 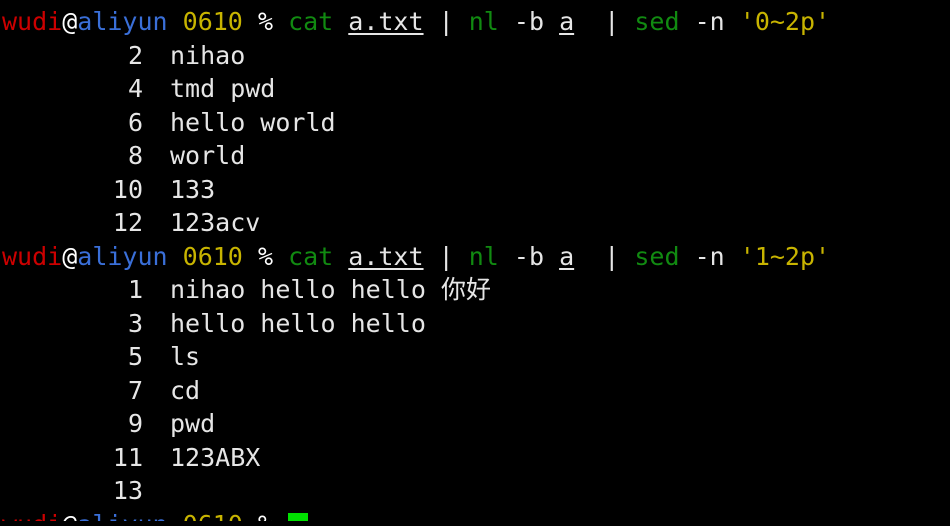 I want to click on line-text: pwd, so click(x=193, y=423).